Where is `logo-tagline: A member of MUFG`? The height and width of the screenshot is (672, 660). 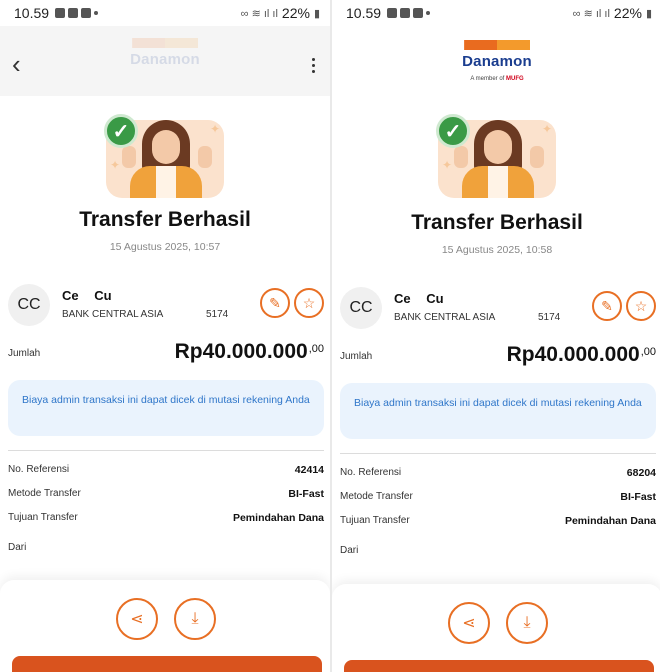
logo-tagline: A member of MUFG is located at coordinates (497, 79).